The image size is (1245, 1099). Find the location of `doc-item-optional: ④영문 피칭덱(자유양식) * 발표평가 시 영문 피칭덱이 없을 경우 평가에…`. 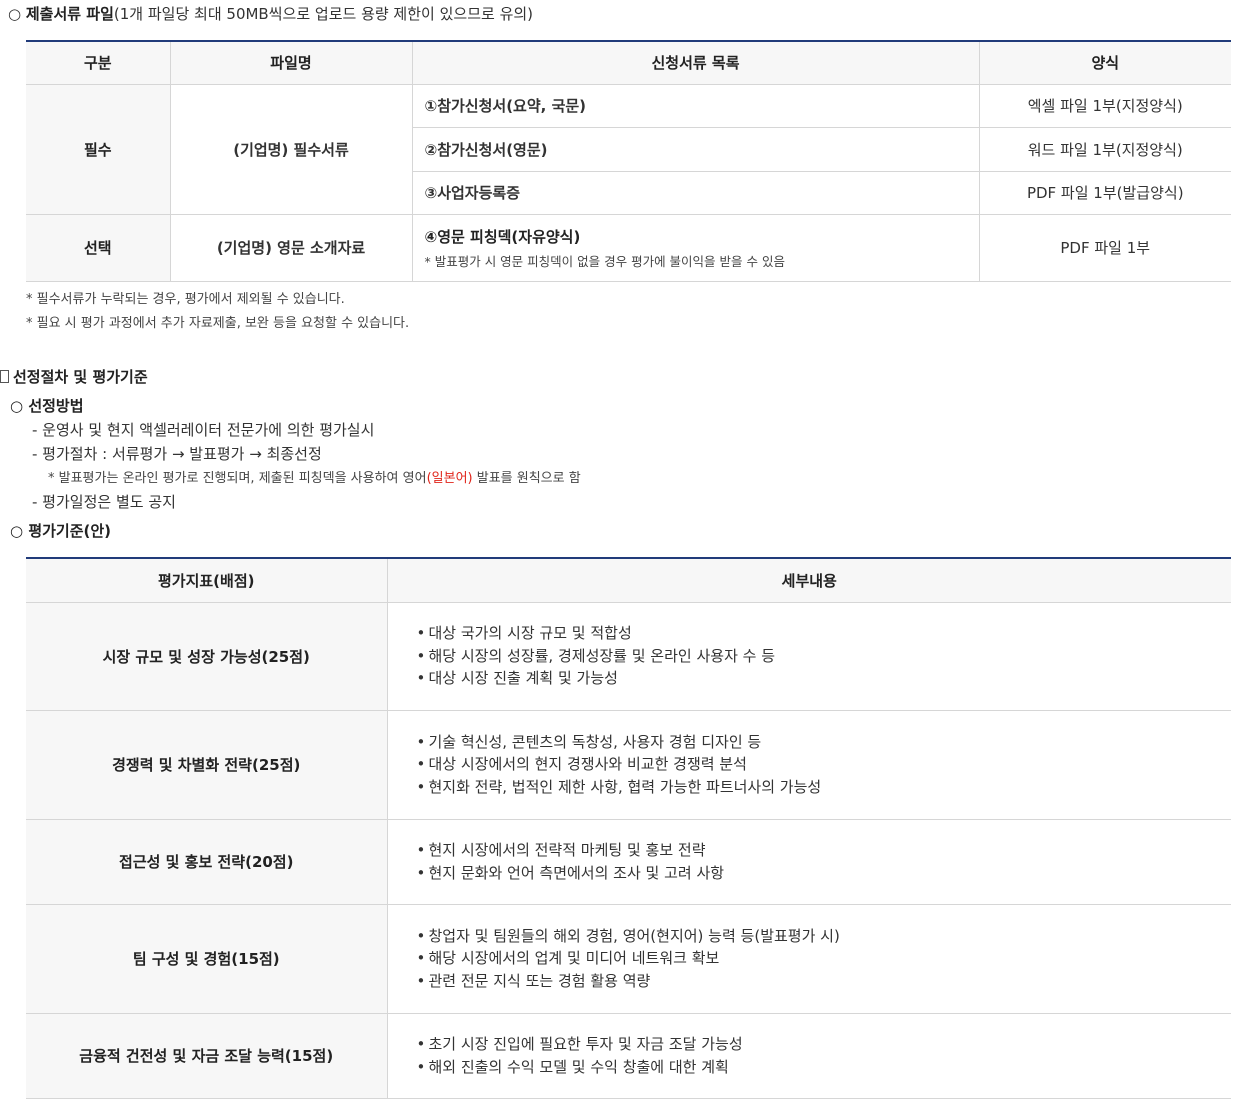

doc-item-optional: ④영문 피칭덱(자유양식) * 발표평가 시 영문 피칭덱이 없을 경우 평가에… is located at coordinates (695, 247).